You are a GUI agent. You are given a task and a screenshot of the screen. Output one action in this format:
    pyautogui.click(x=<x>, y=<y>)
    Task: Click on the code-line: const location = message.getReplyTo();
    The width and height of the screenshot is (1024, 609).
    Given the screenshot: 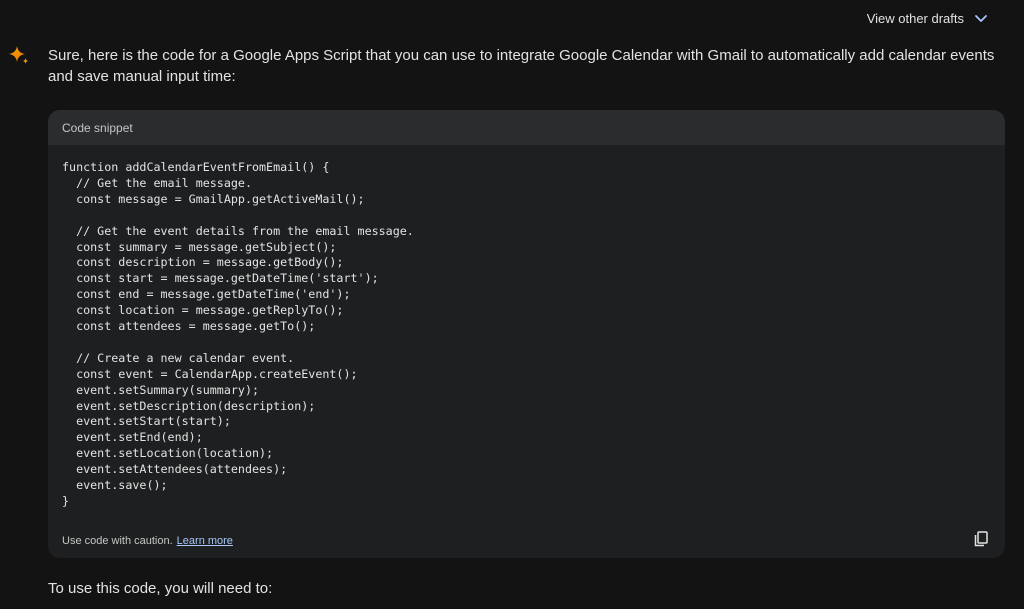 What is the action you would take?
    pyautogui.click(x=203, y=310)
    